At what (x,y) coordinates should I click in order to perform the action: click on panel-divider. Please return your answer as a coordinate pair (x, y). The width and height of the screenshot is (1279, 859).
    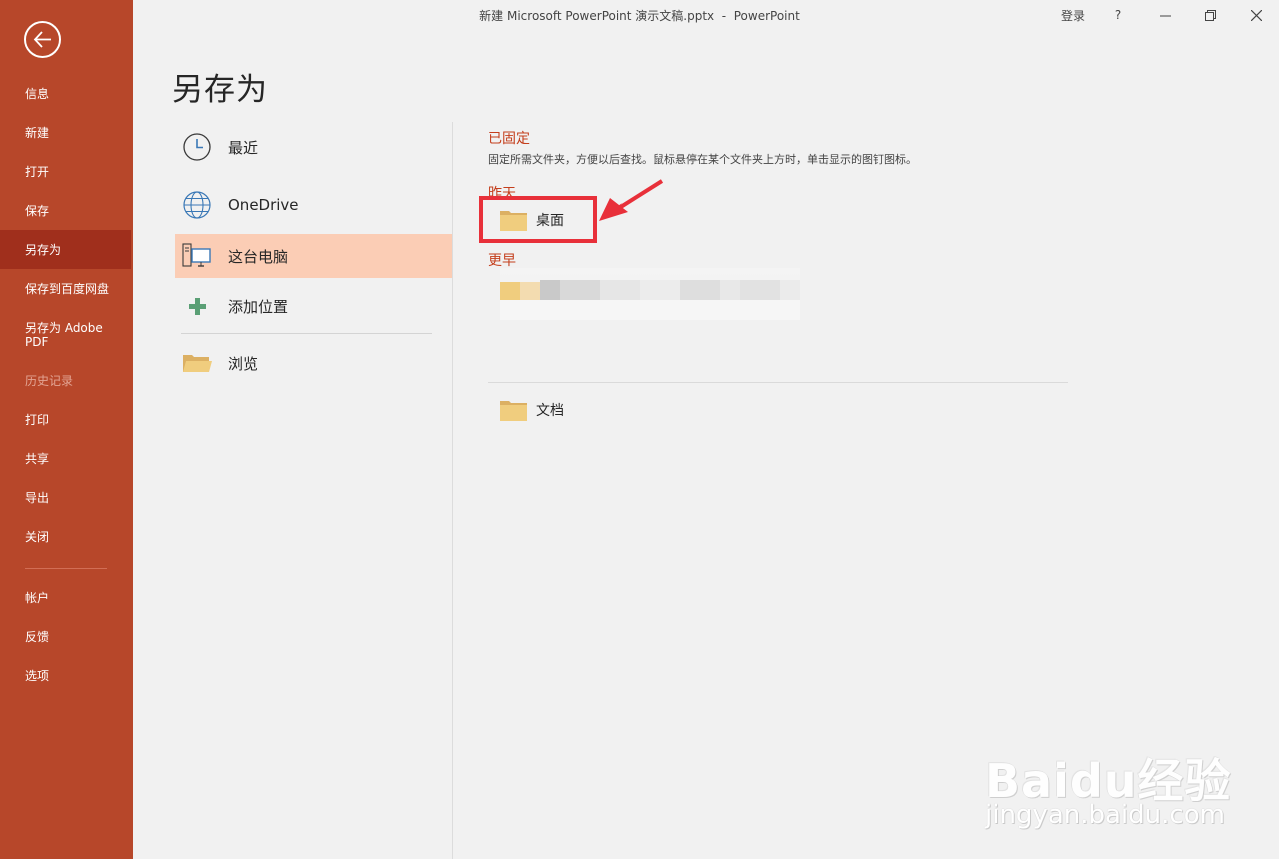
    Looking at the image, I should click on (778, 382).